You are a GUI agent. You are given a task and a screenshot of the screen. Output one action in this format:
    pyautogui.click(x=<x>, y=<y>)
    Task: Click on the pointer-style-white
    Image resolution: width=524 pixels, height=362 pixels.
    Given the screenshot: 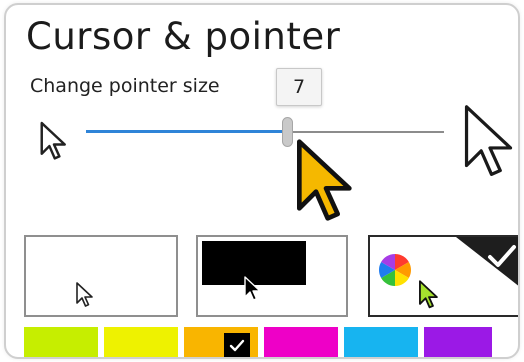 What is the action you would take?
    pyautogui.click(x=101, y=276)
    